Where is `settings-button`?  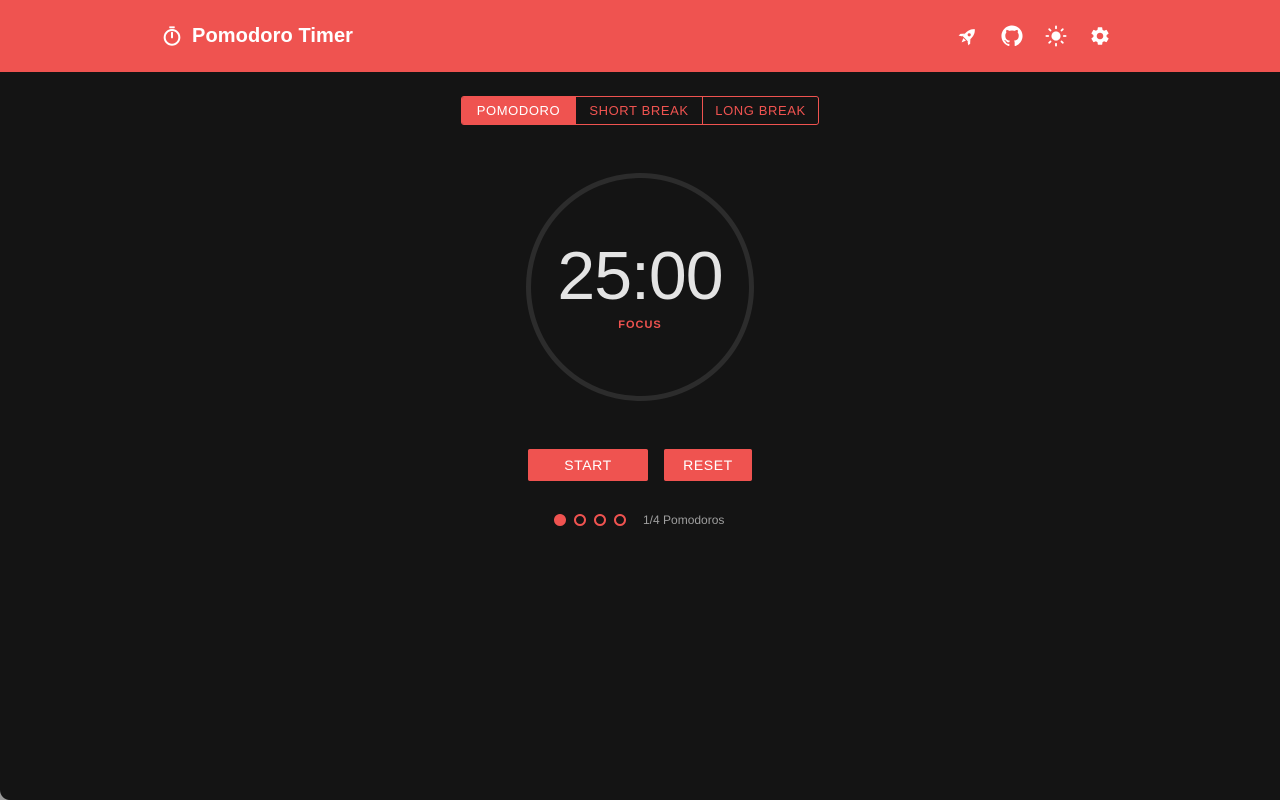
settings-button is located at coordinates (1100, 36).